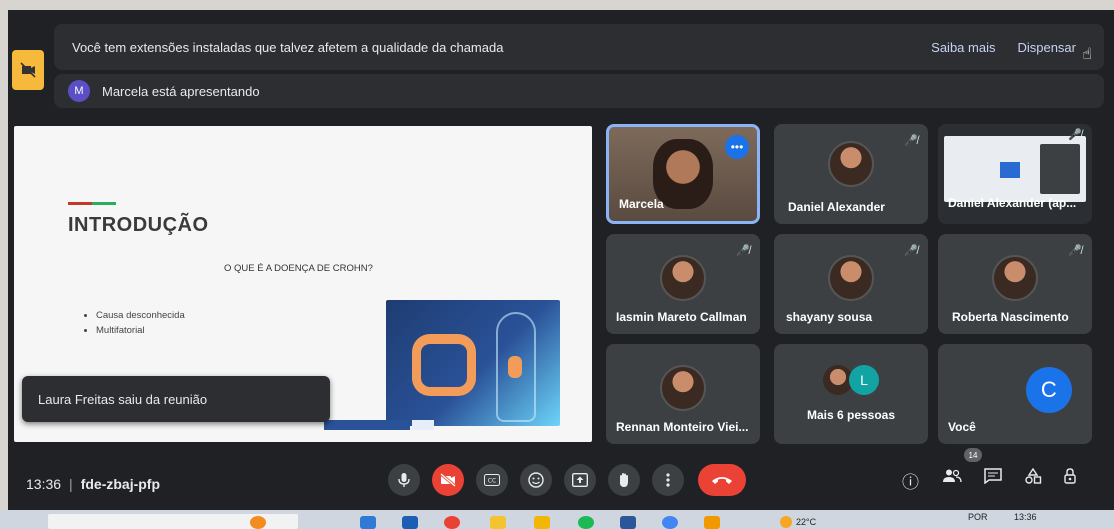 This screenshot has height=529, width=1114. I want to click on meeting-details-icon: ⓘ, so click(910, 480).